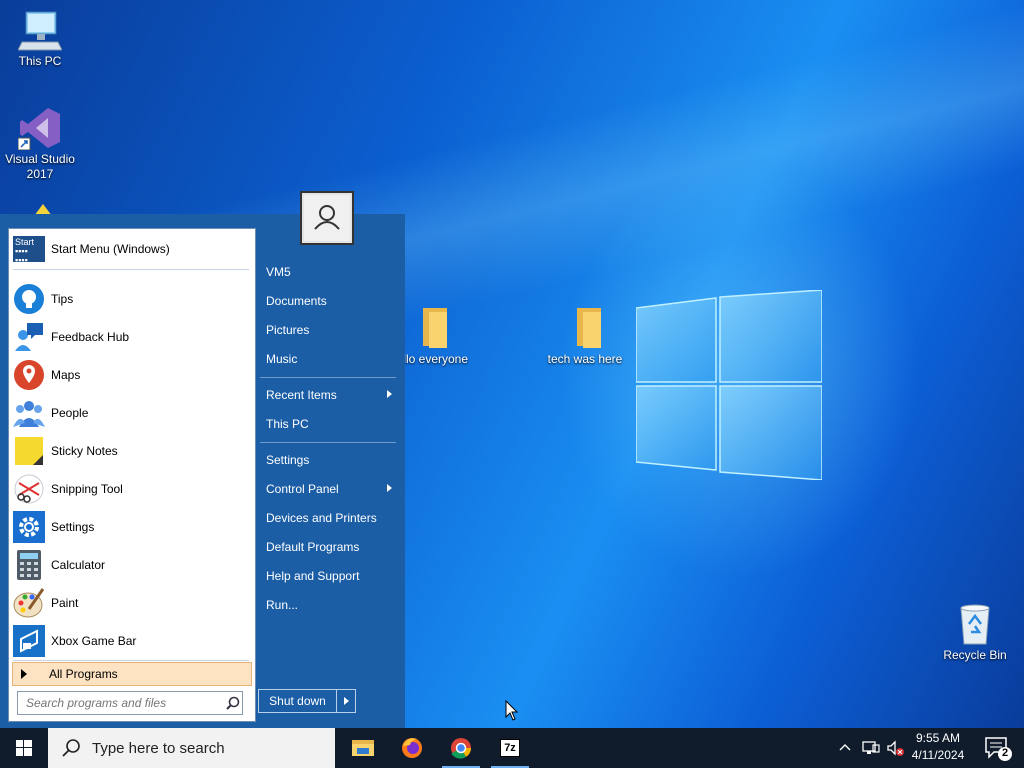  I want to click on shutdown-button: Shut down, so click(298, 701).